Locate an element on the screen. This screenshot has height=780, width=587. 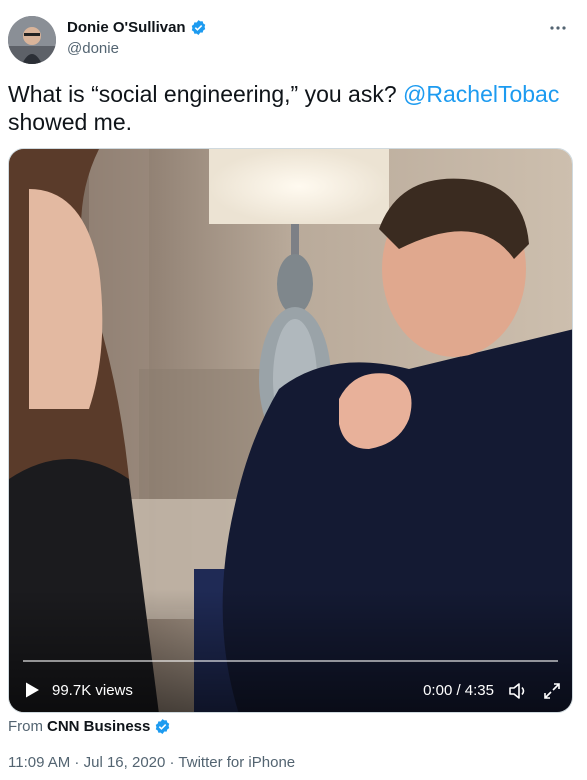
media-source: From CNN Business is located at coordinates (89, 726).